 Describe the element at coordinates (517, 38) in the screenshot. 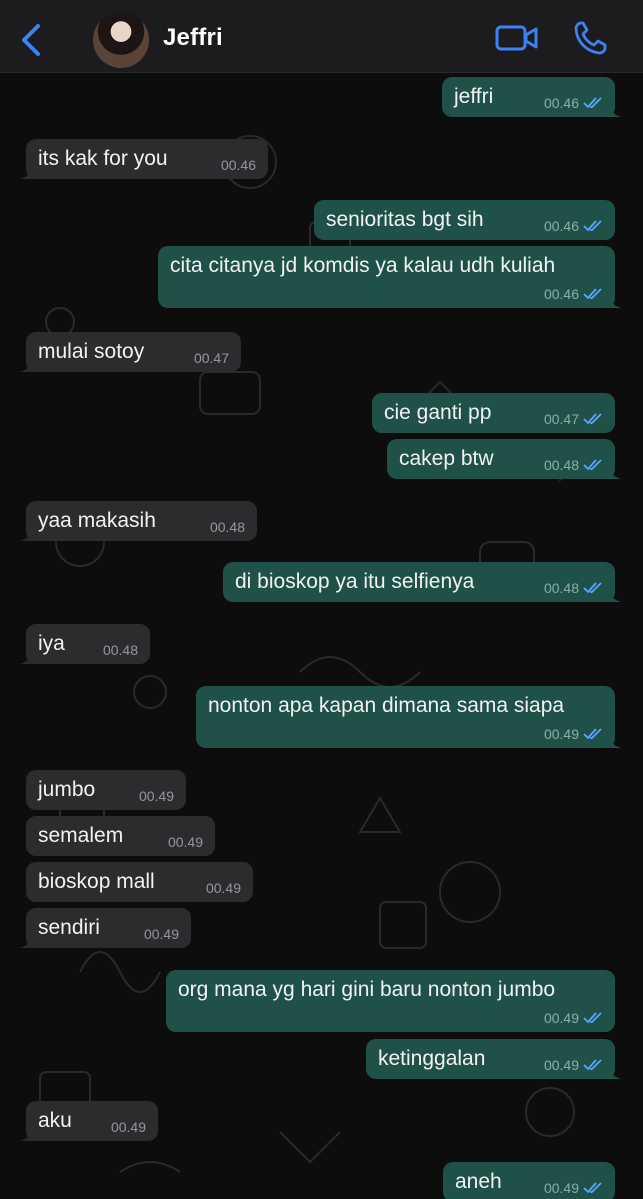

I see `video-camera-icon` at that location.